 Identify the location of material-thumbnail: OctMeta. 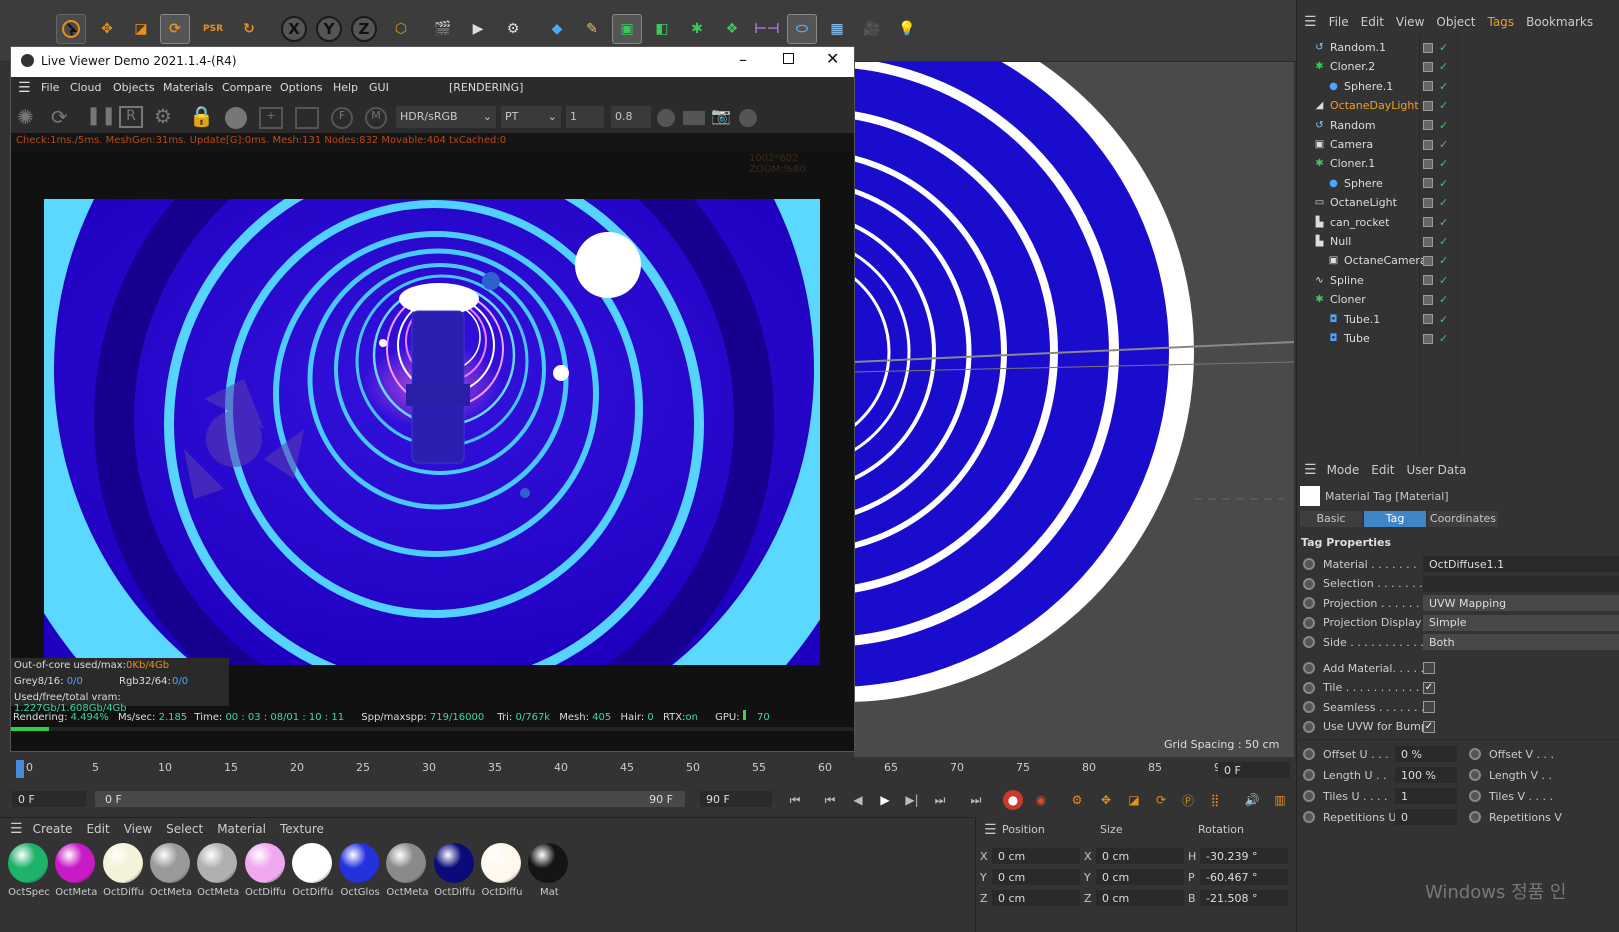
(75, 870).